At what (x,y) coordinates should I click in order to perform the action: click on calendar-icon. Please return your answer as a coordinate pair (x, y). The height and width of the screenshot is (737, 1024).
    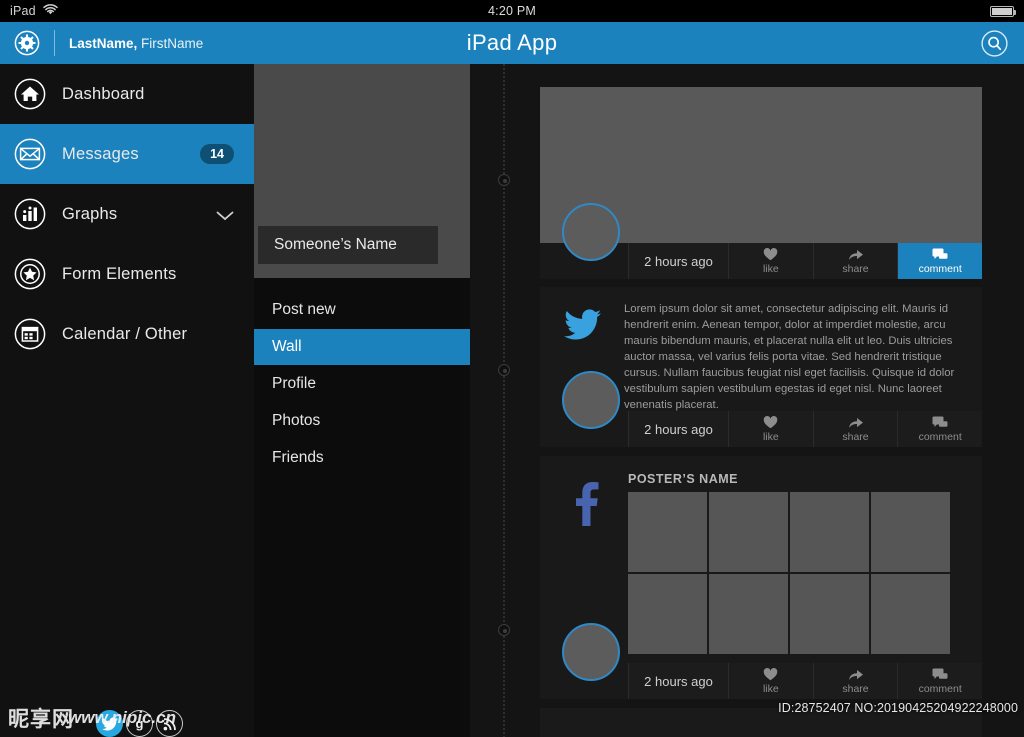
    Looking at the image, I should click on (30, 334).